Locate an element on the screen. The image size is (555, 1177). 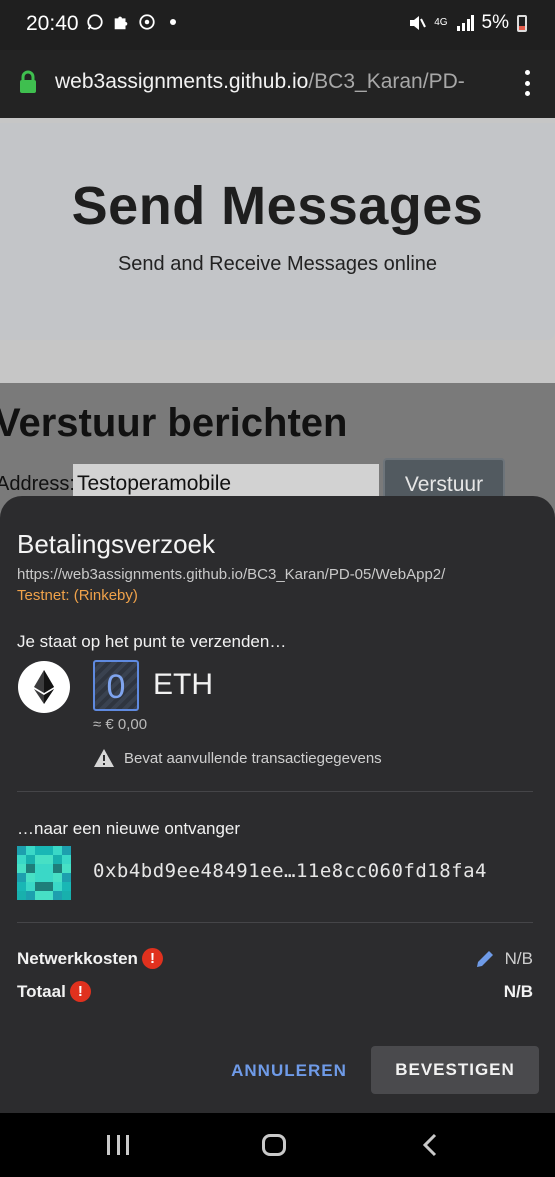
amount-unit: ETH is located at coordinates (183, 684).